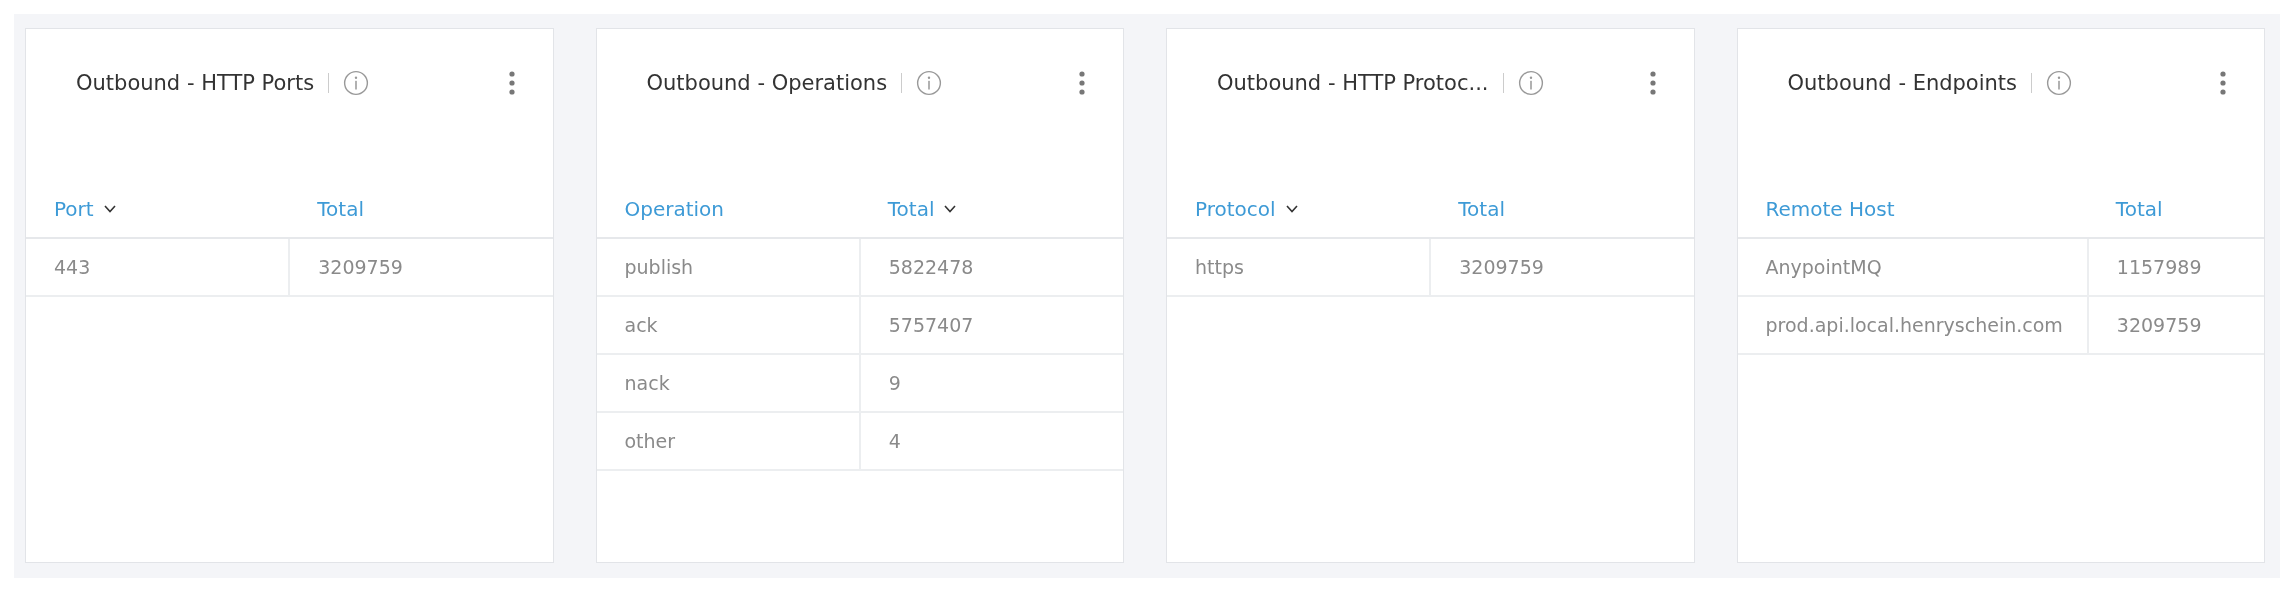  What do you see at coordinates (1299, 267) in the screenshot?
I see `table-cell: https` at bounding box center [1299, 267].